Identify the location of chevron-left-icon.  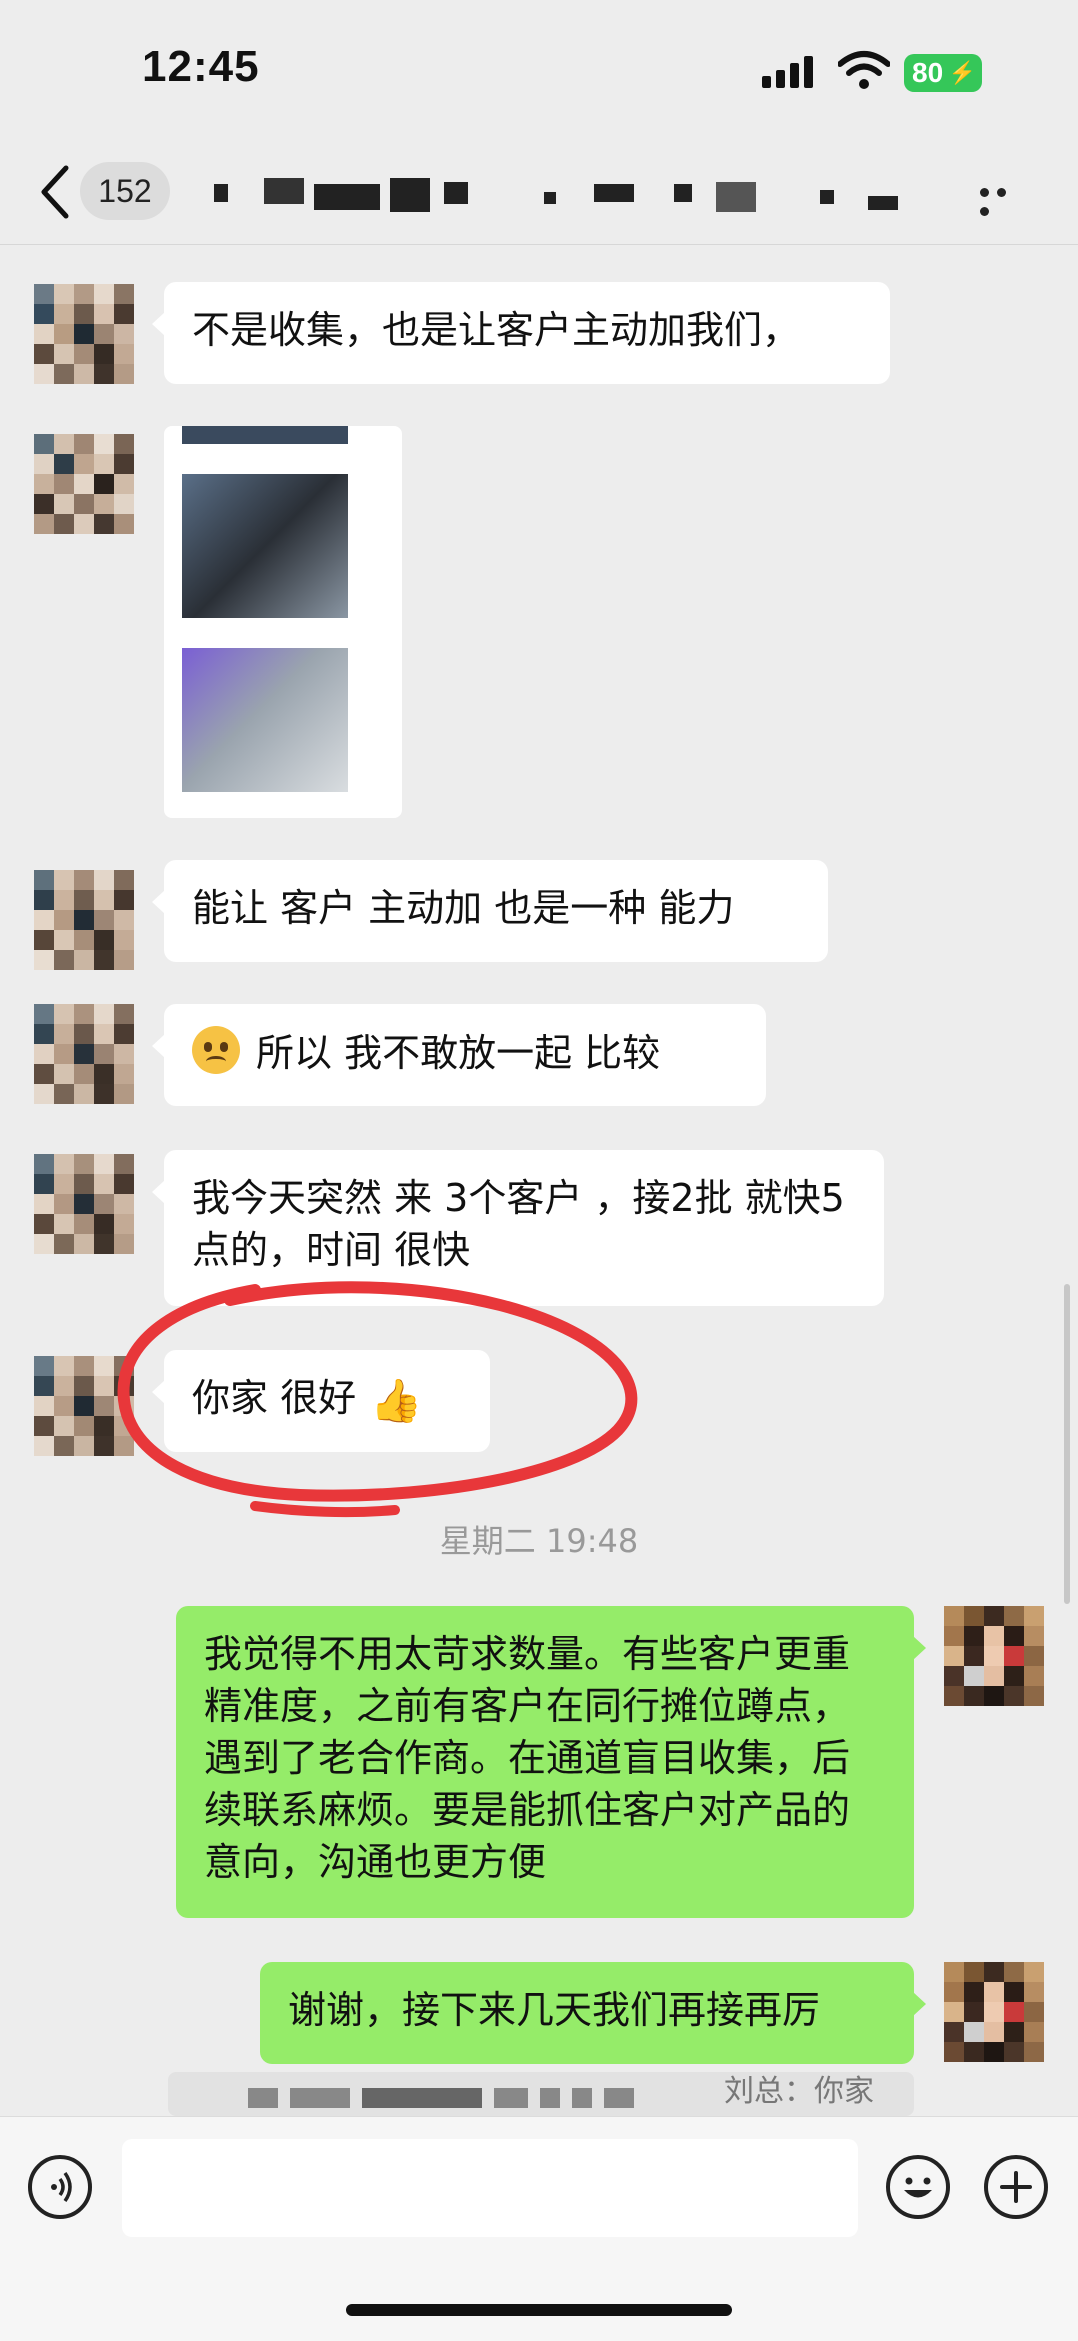
(55, 192).